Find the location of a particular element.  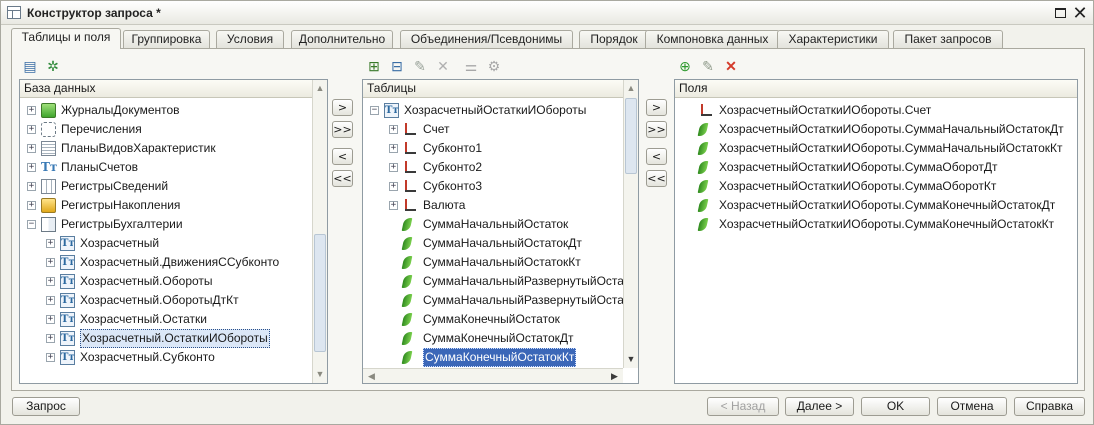

tables-vertical-scrollbar: ▲ ▼ is located at coordinates (630, 224).